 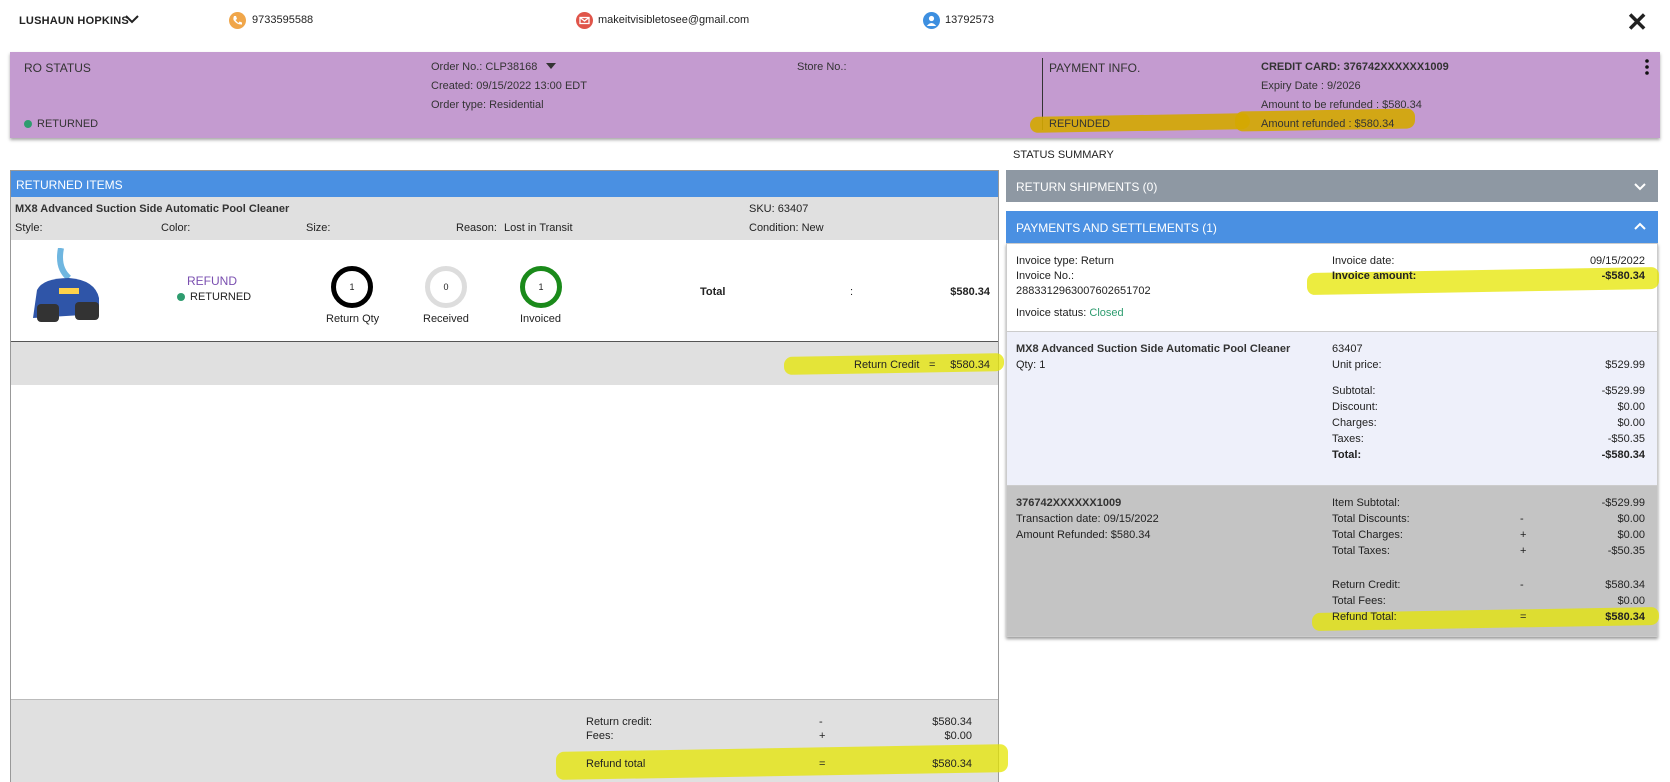 What do you see at coordinates (1522, 585) in the screenshot?
I see `trans-return-credit-op: -` at bounding box center [1522, 585].